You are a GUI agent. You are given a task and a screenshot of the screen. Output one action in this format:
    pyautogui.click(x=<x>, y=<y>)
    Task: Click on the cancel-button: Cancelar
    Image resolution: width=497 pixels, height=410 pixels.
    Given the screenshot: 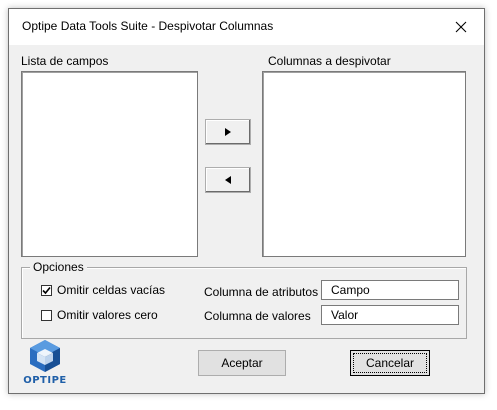 What is the action you would take?
    pyautogui.click(x=390, y=363)
    